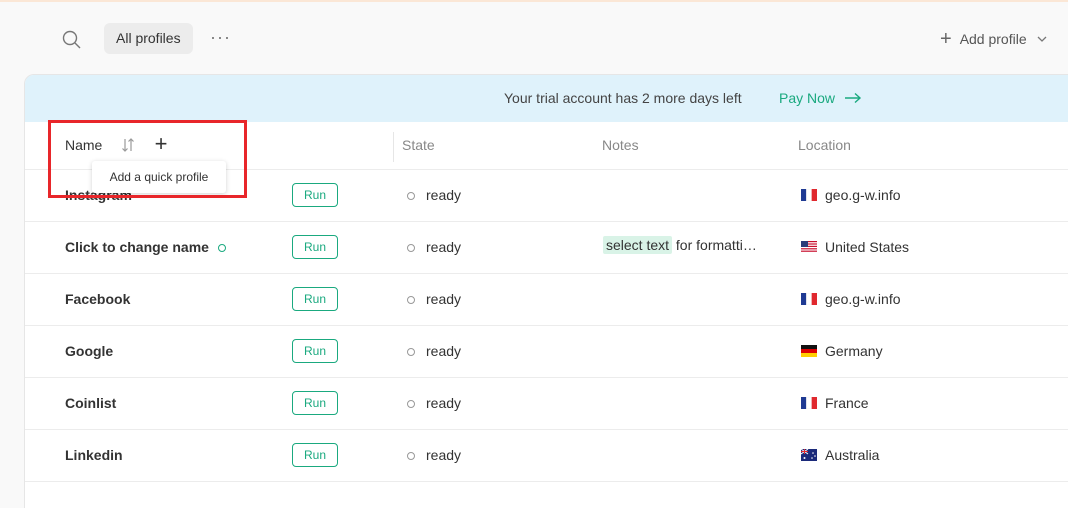  Describe the element at coordinates (147, 159) in the screenshot. I see `annotation-highlight-box` at that location.